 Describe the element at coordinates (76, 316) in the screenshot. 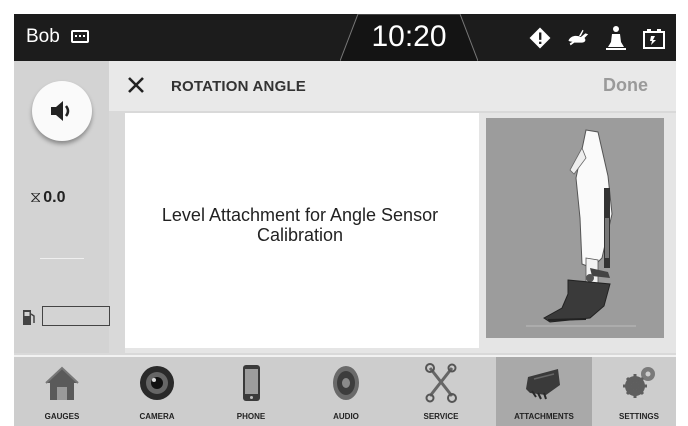

I see `fuel-level-bar` at that location.